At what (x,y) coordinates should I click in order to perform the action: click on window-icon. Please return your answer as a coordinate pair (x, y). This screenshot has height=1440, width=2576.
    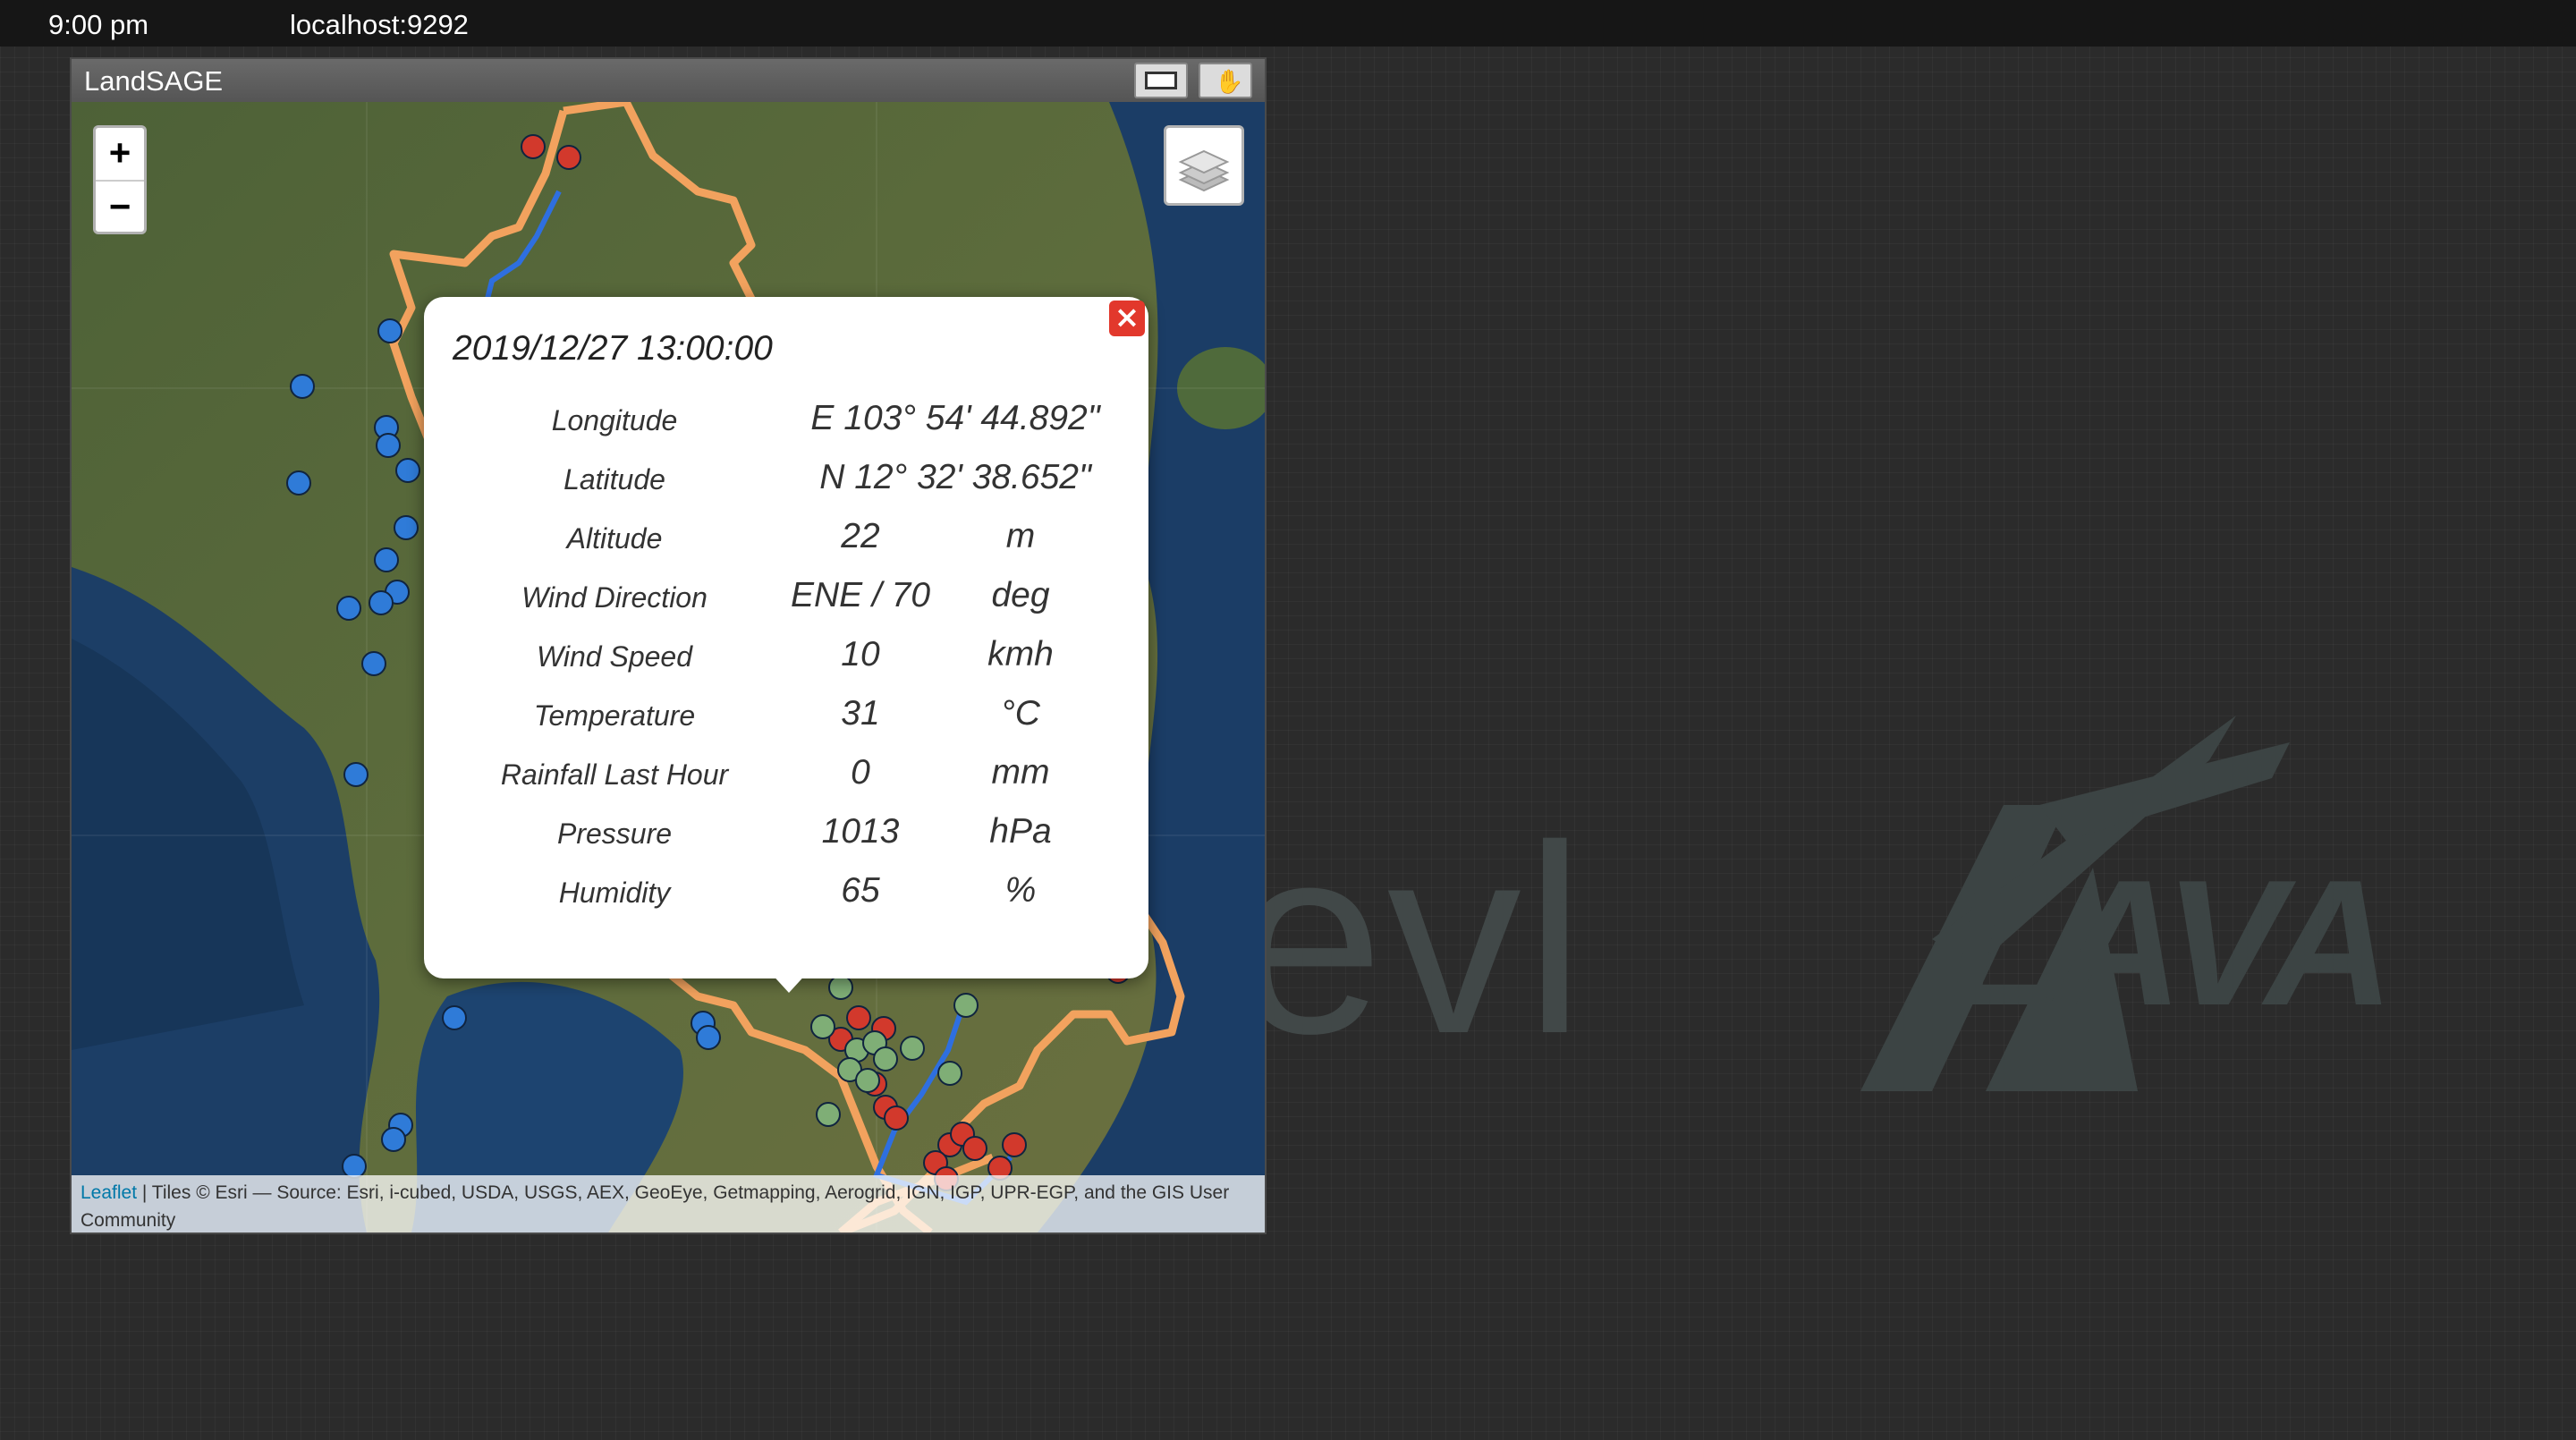
    Looking at the image, I should click on (1161, 81).